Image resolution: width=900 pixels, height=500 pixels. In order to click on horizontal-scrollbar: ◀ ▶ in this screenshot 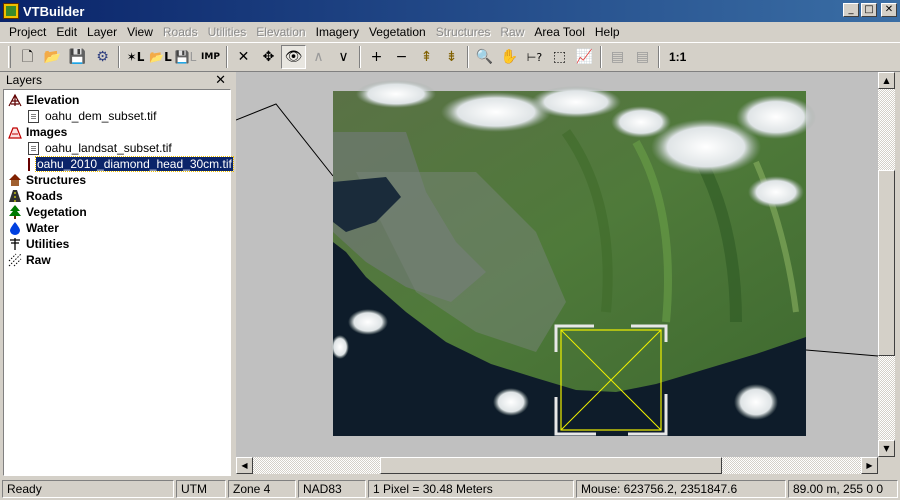, I will do `click(557, 465)`.